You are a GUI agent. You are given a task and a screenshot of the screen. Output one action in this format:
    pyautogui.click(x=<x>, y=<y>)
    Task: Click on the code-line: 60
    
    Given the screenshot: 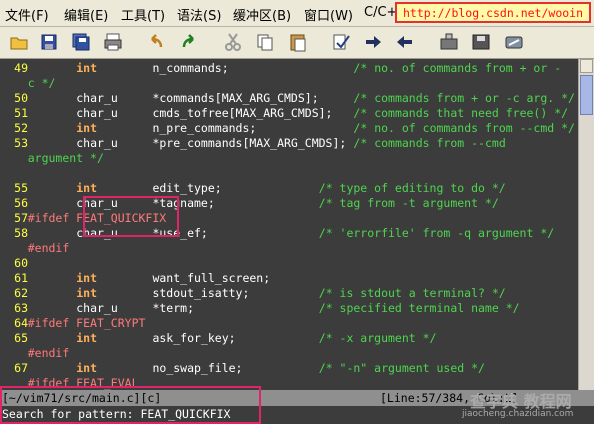 What is the action you would take?
    pyautogui.click(x=289, y=263)
    